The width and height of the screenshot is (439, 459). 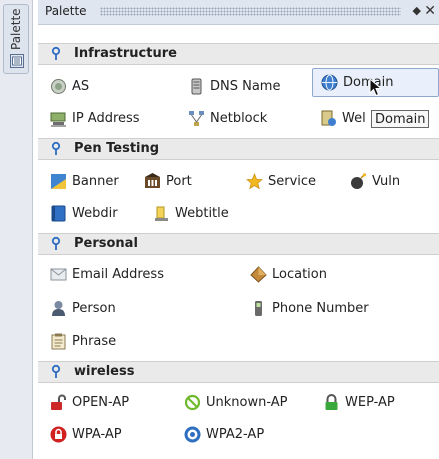 I want to click on palette-side-tab: Palette, so click(x=16, y=39).